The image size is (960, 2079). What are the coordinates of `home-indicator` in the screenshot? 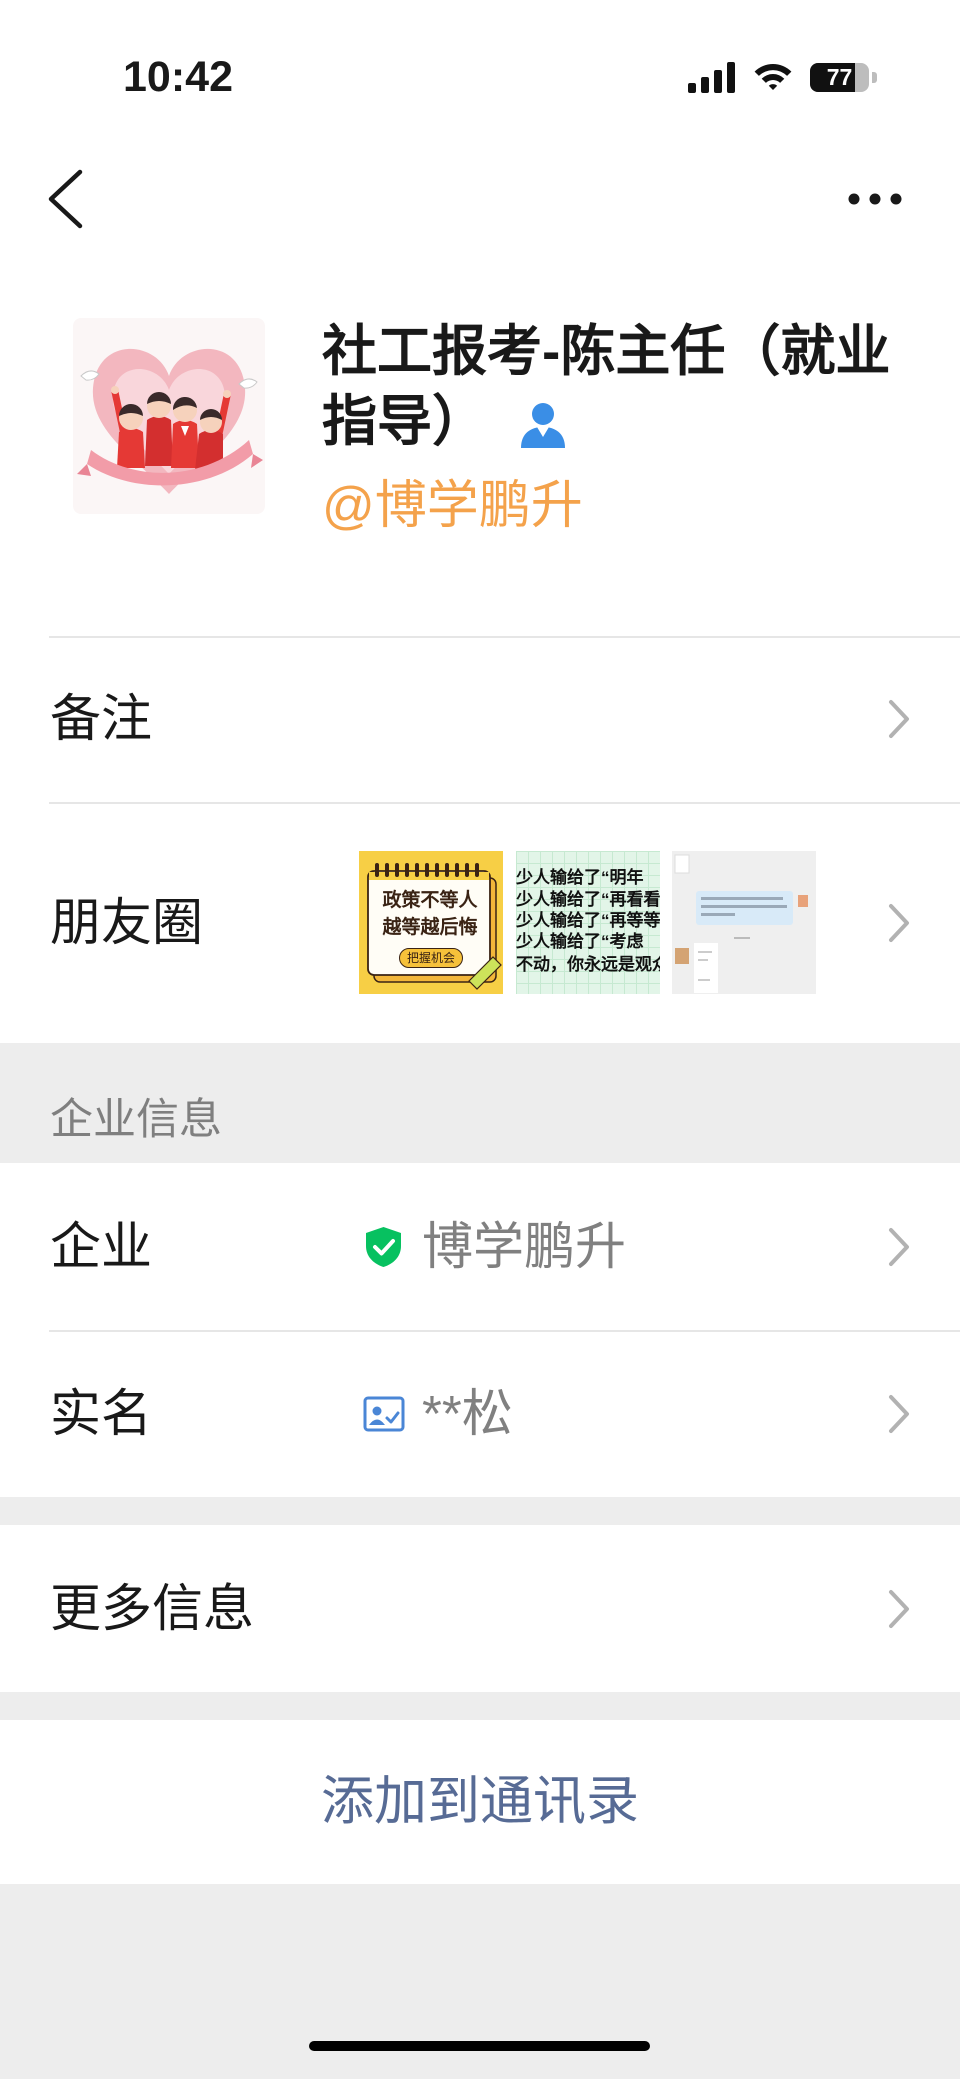 It's located at (479, 2046).